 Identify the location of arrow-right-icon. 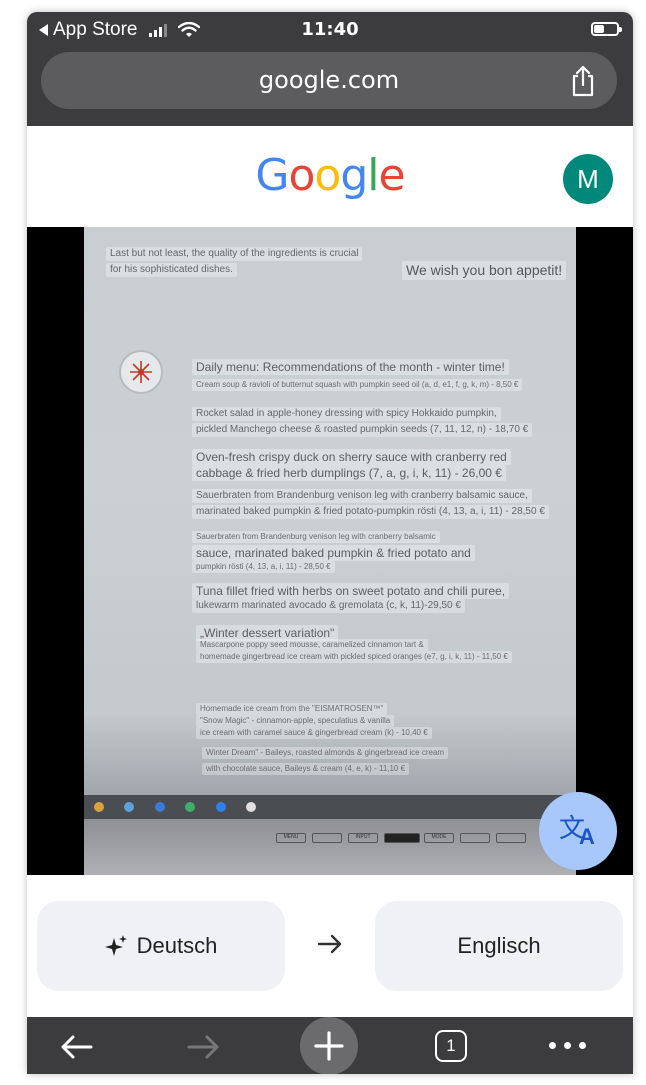
(330, 944).